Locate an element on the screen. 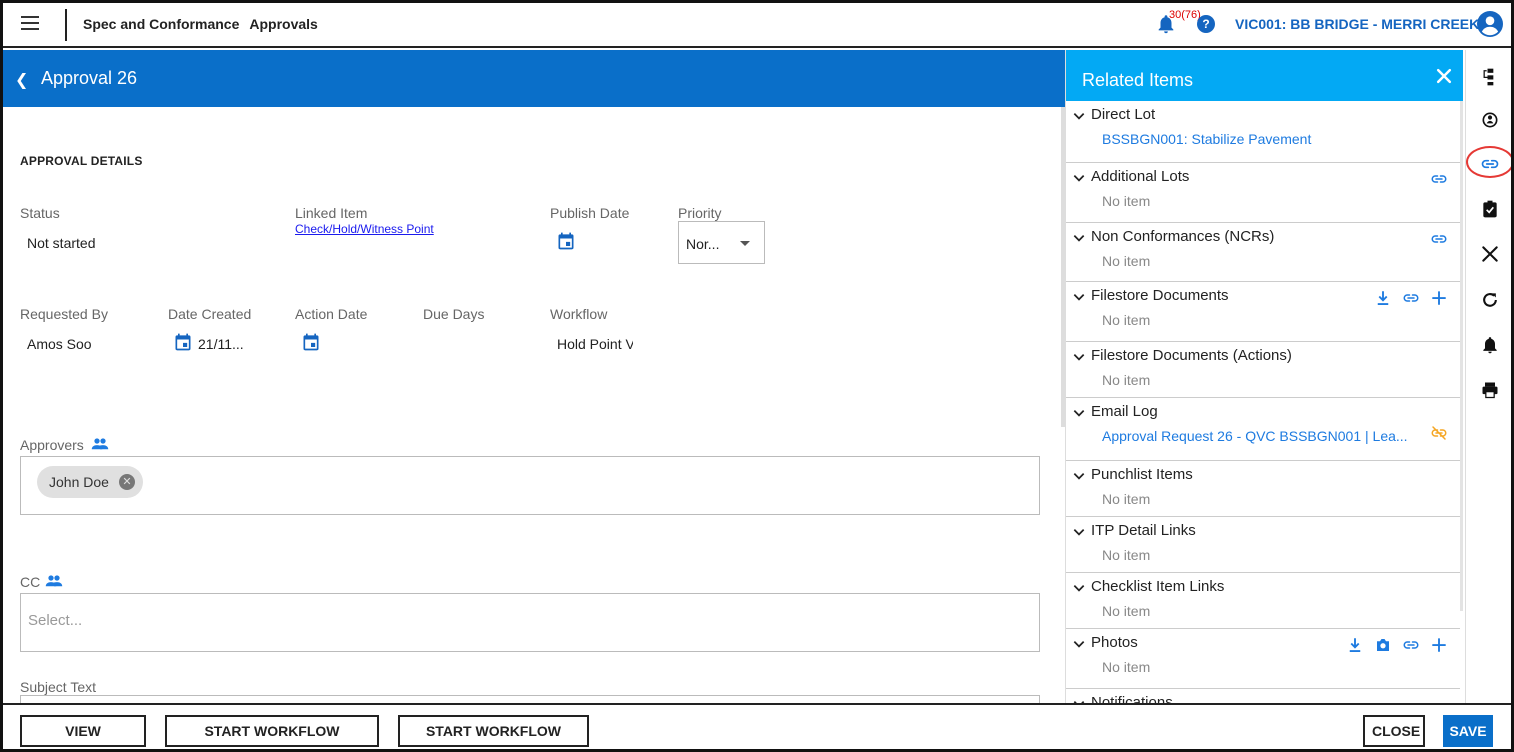 The image size is (1514, 752). related-section: Direct Lot BSSBGN001: Stabilize Pavement is located at coordinates (1263, 132).